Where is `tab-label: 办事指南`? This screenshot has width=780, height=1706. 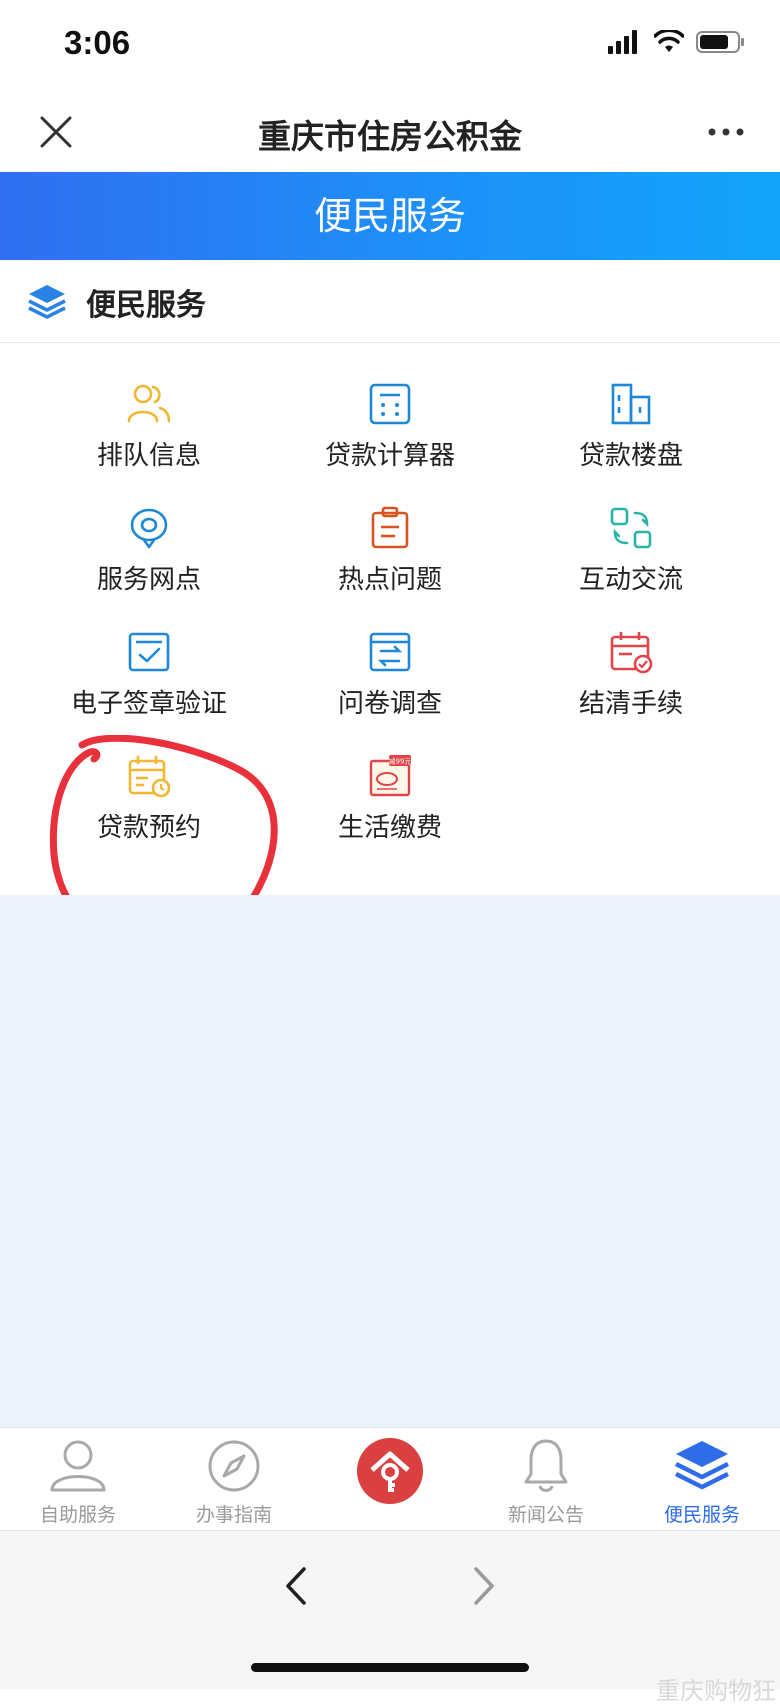 tab-label: 办事指南 is located at coordinates (233, 1515).